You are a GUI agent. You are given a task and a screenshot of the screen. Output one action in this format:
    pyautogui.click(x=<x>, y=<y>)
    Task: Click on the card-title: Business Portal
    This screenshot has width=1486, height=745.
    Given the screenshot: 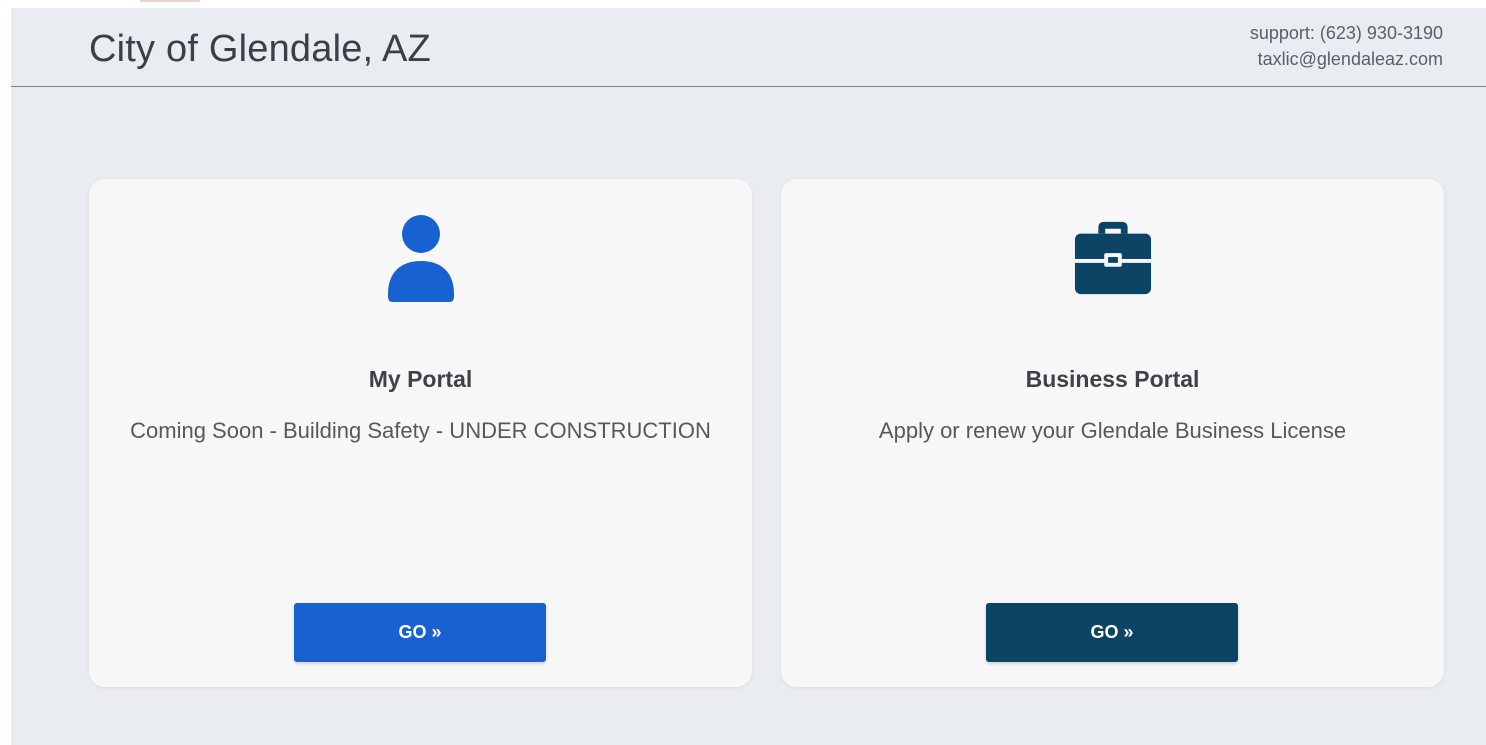 What is the action you would take?
    pyautogui.click(x=1112, y=379)
    